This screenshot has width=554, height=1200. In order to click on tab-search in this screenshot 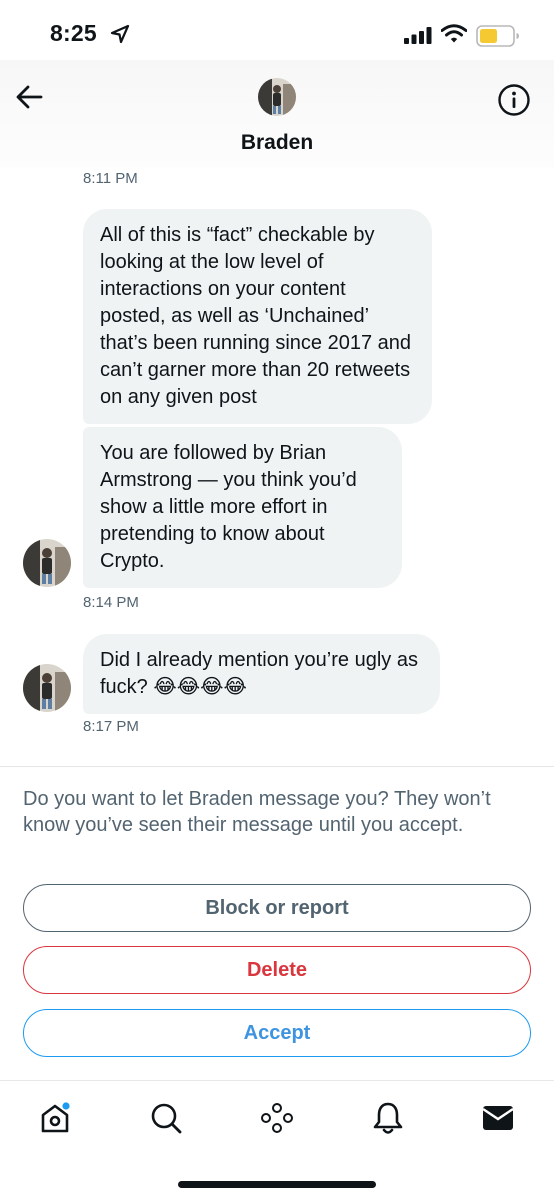, I will do `click(166, 1118)`.